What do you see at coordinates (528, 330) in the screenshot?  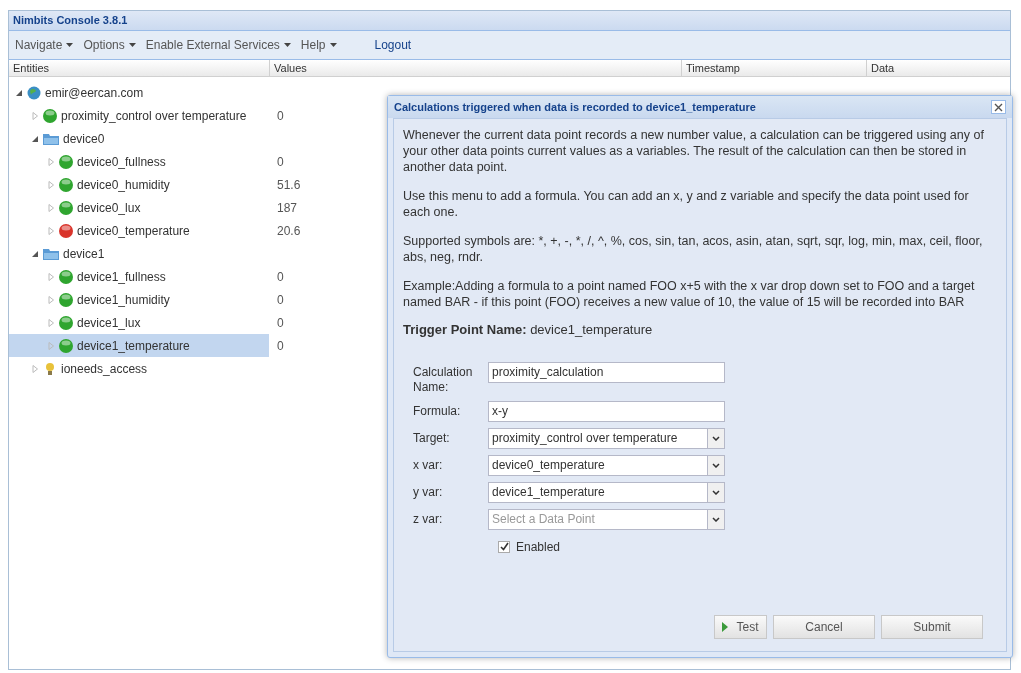 I see `trigger-point-name: Trigger Point Name: device1_temperature` at bounding box center [528, 330].